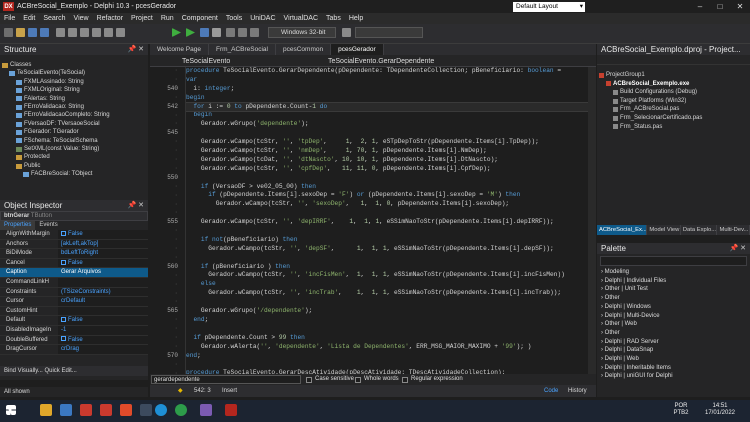  What do you see at coordinates (387, 356) in the screenshot?
I see `code-line: end;` at bounding box center [387, 356].